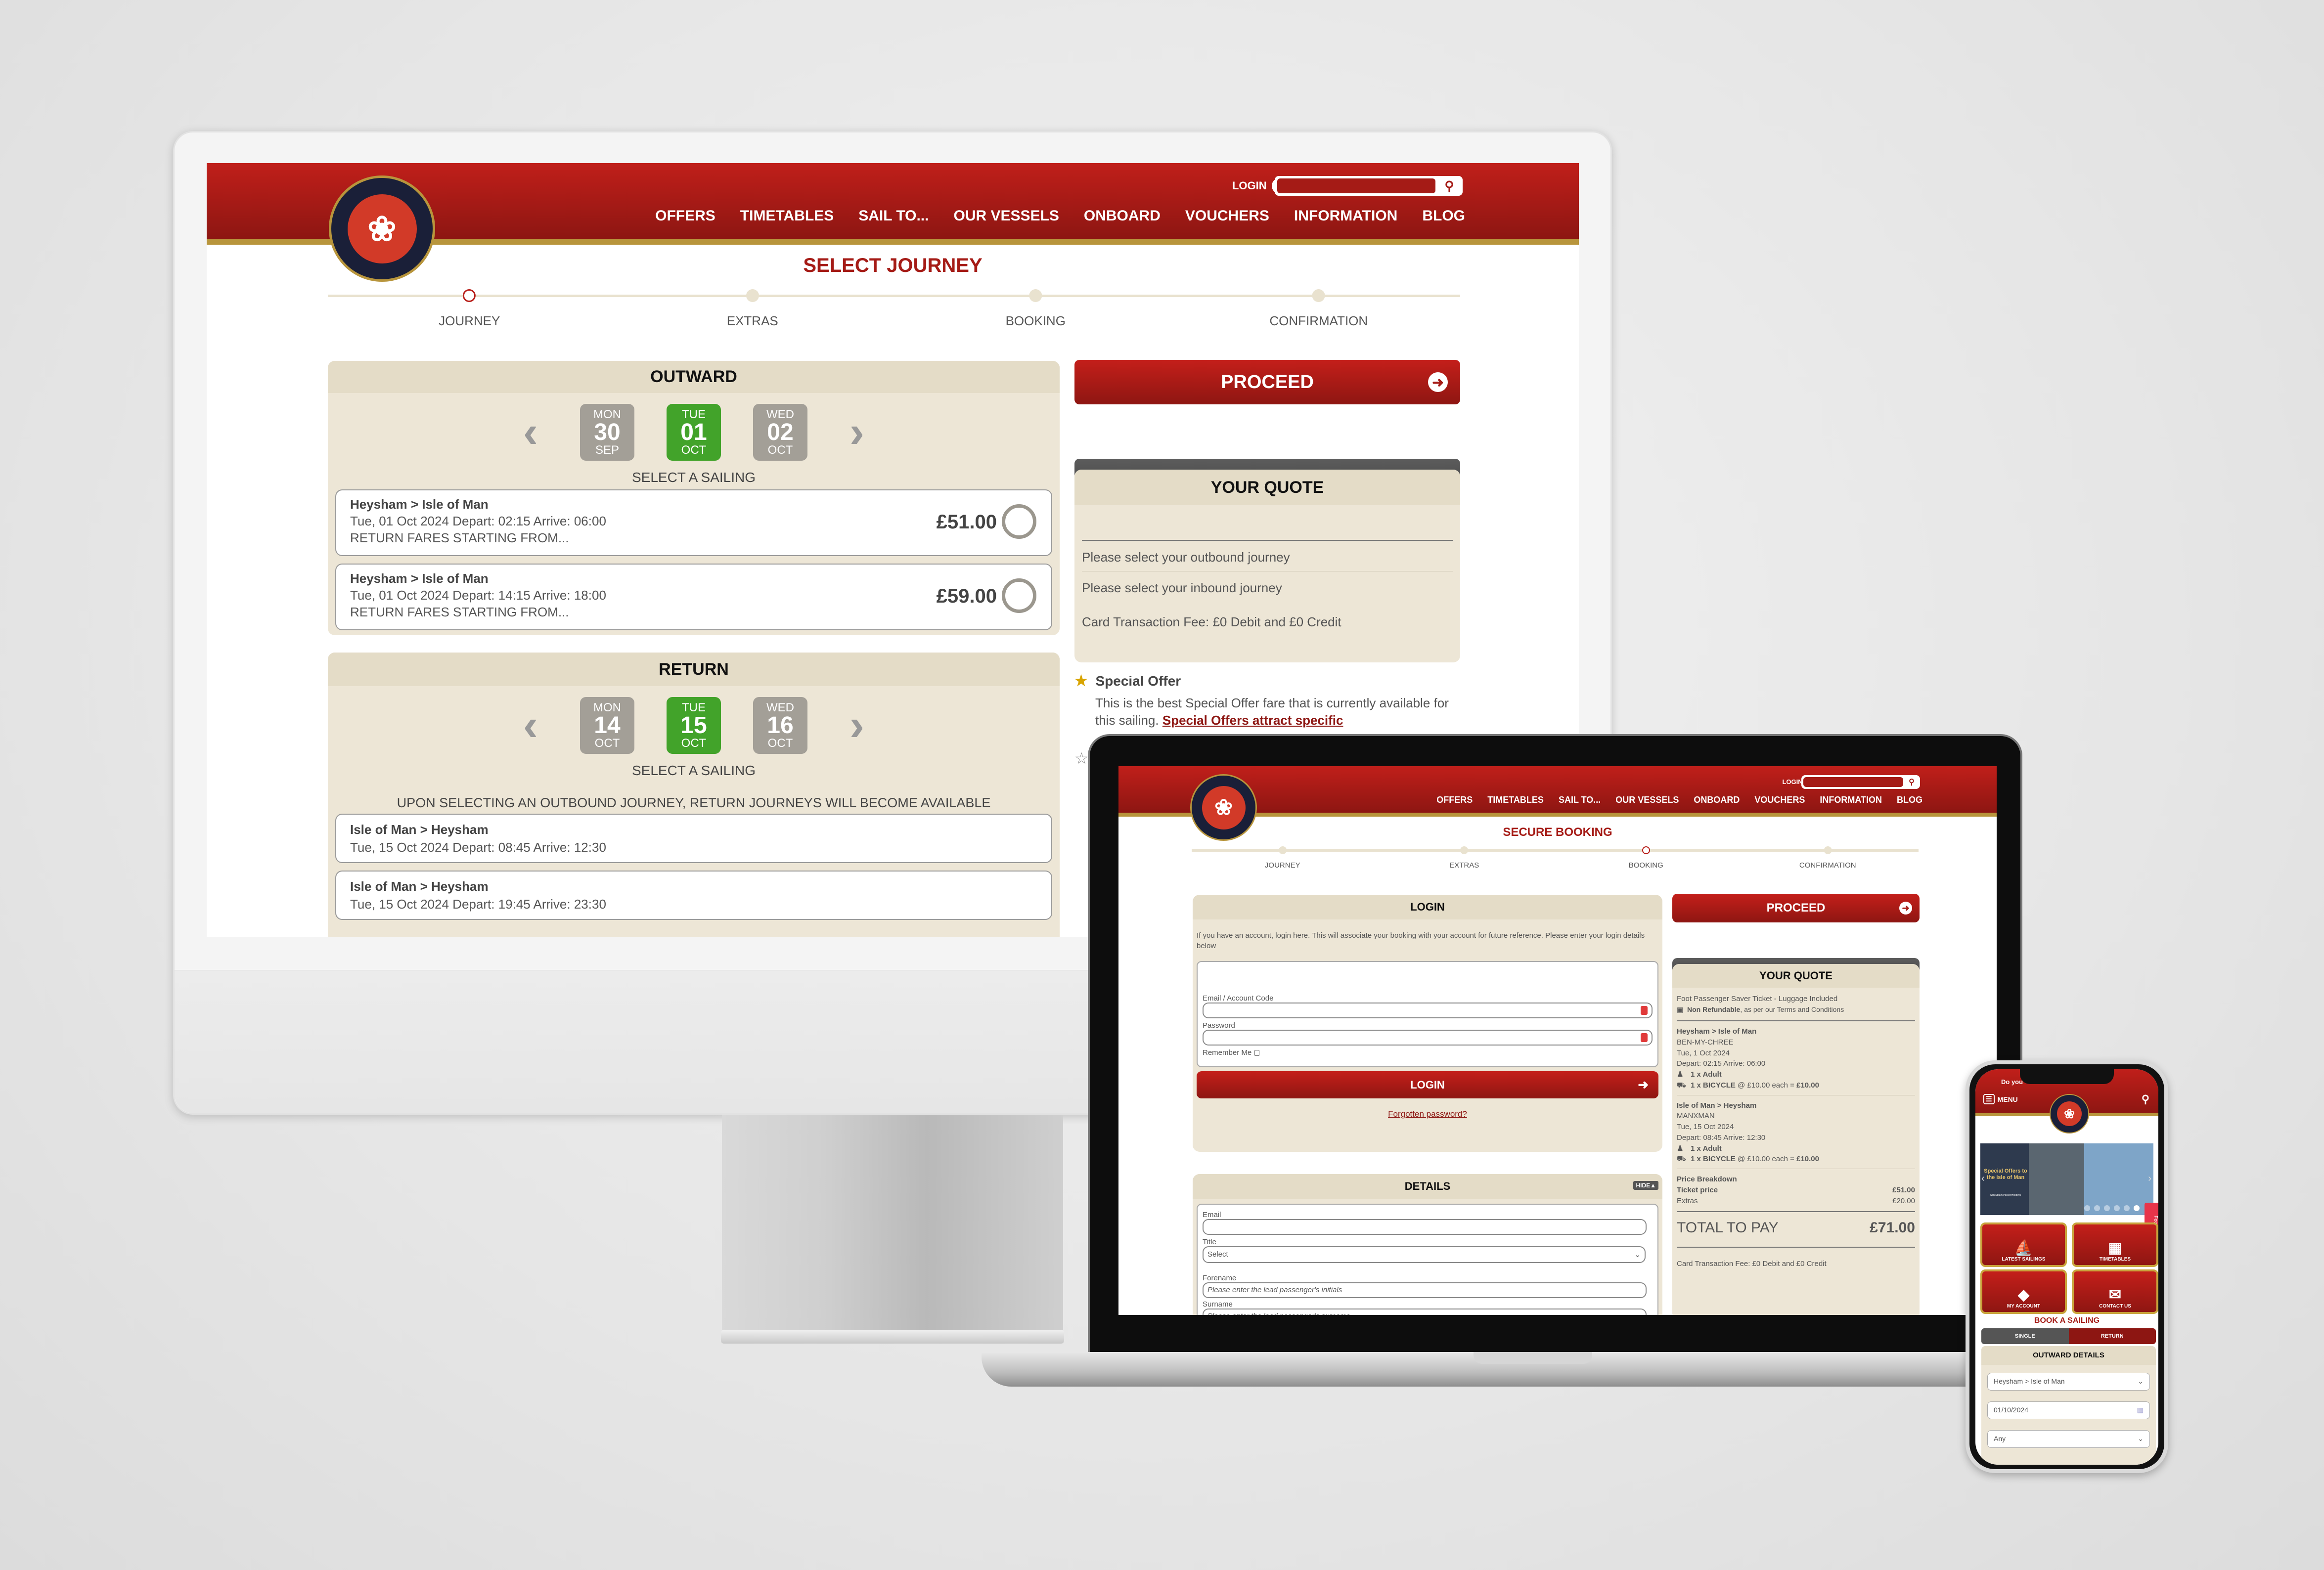  What do you see at coordinates (1779, 800) in the screenshot?
I see `laptop-nav-vouchers: VOUCHERS` at bounding box center [1779, 800].